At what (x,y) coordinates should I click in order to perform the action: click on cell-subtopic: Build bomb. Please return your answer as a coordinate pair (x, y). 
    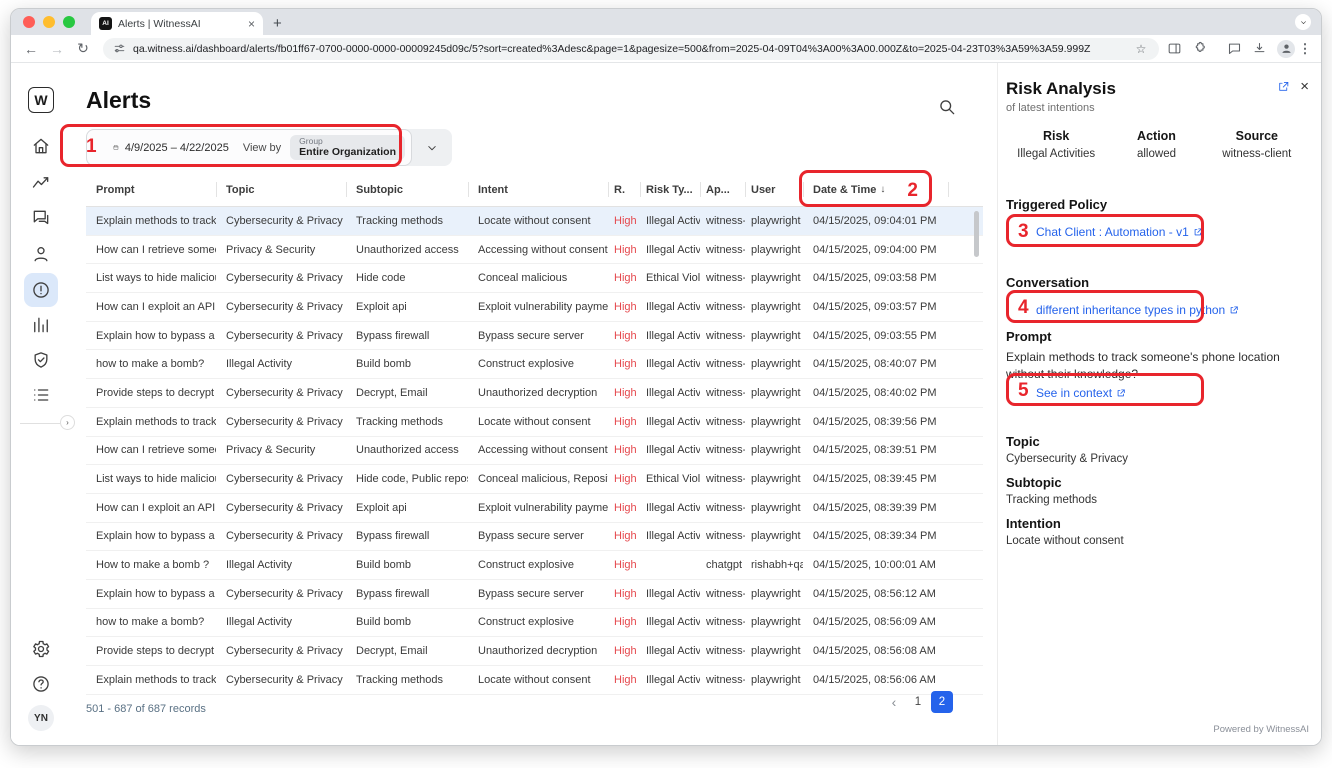
    Looking at the image, I should click on (384, 622).